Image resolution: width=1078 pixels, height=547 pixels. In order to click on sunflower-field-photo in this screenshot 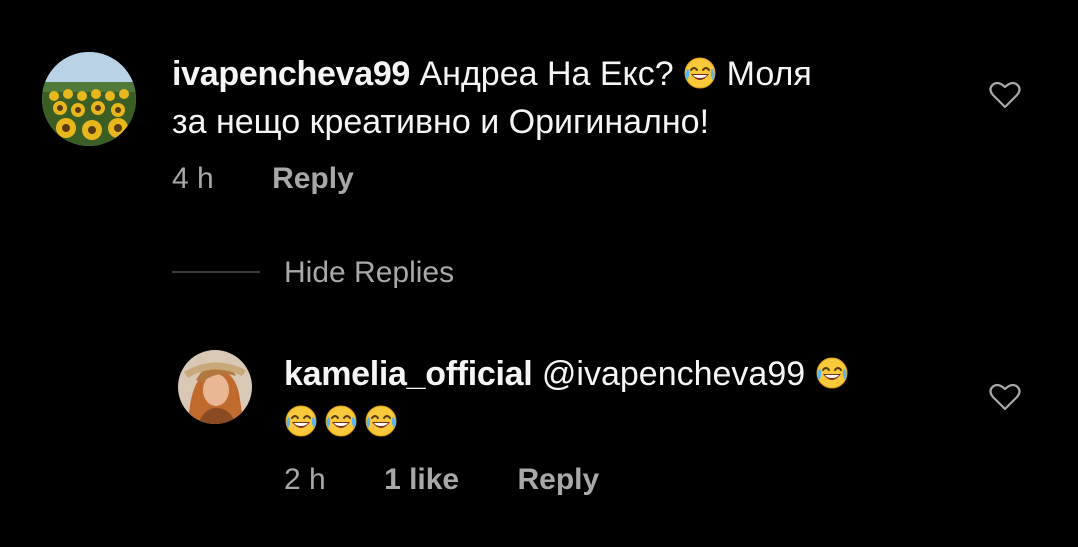, I will do `click(89, 99)`.